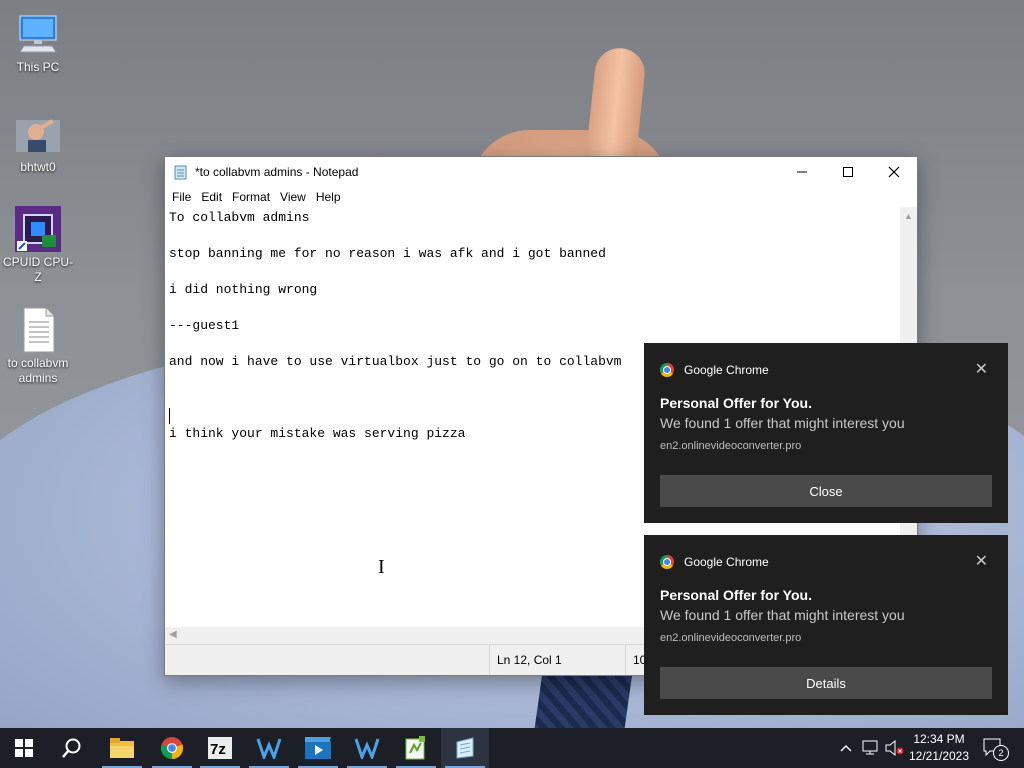 The height and width of the screenshot is (768, 1024). Describe the element at coordinates (38, 34) in the screenshot. I see `computer-icon` at that location.